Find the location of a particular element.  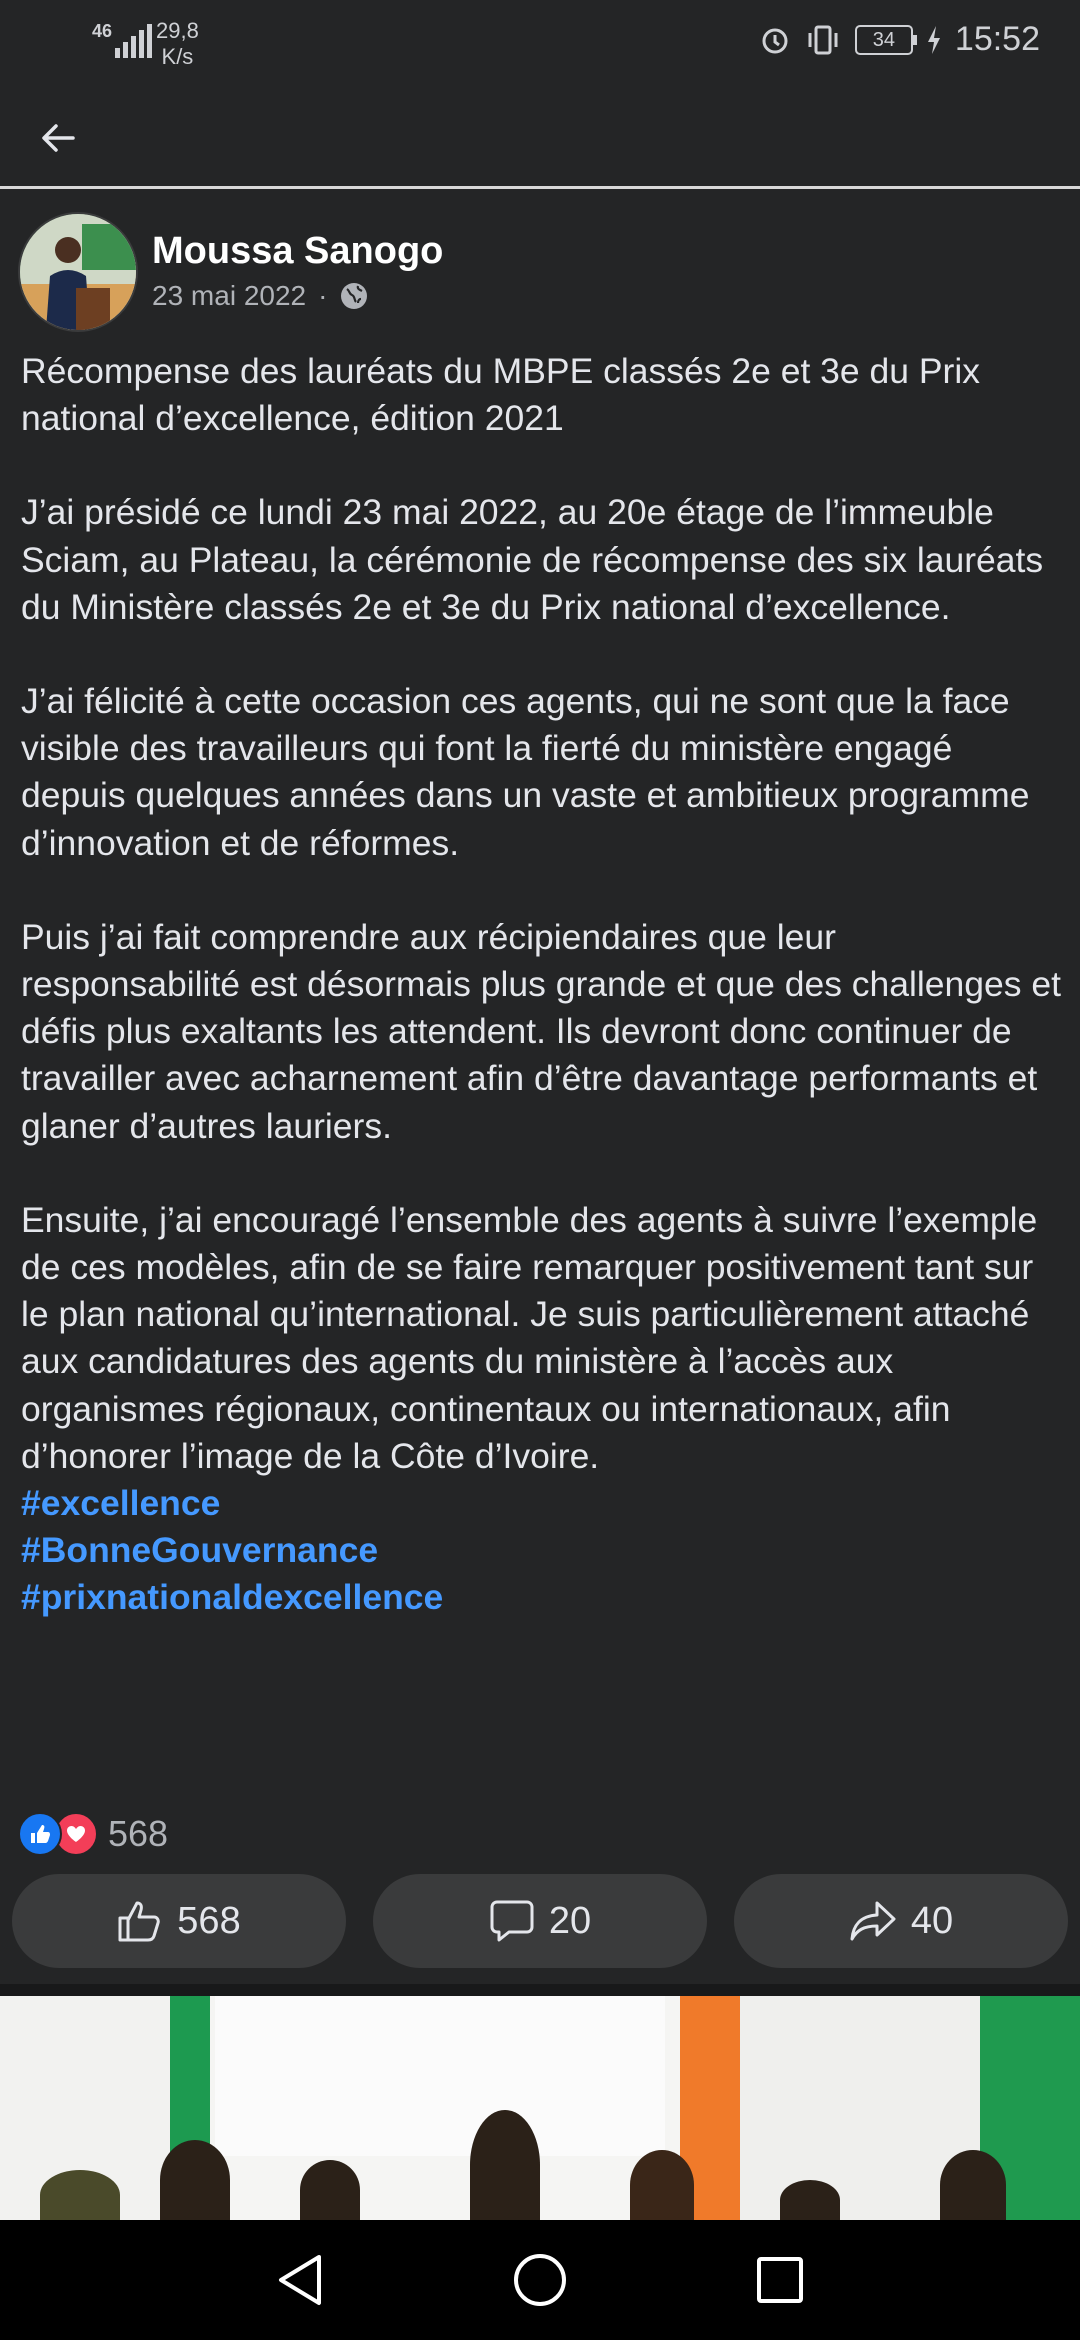

reaction-count: 568 is located at coordinates (138, 1833).